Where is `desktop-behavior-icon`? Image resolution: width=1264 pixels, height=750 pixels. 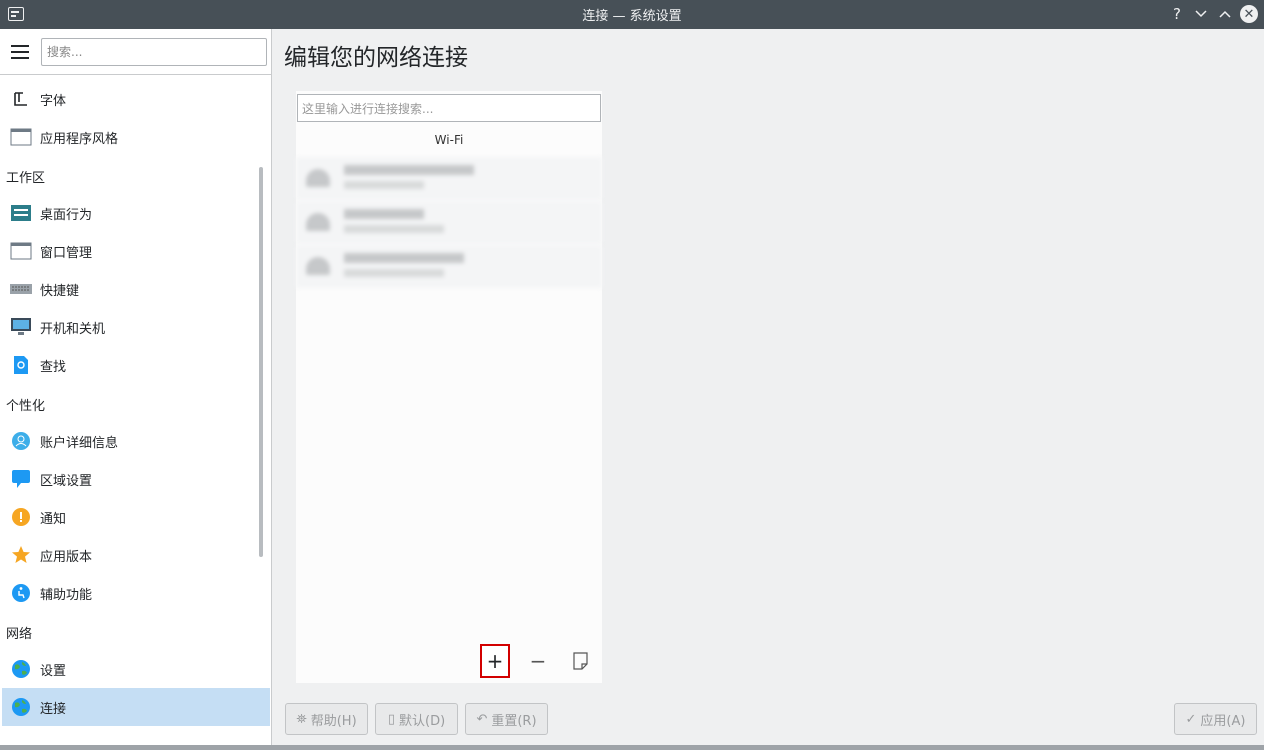
desktop-behavior-icon is located at coordinates (21, 213).